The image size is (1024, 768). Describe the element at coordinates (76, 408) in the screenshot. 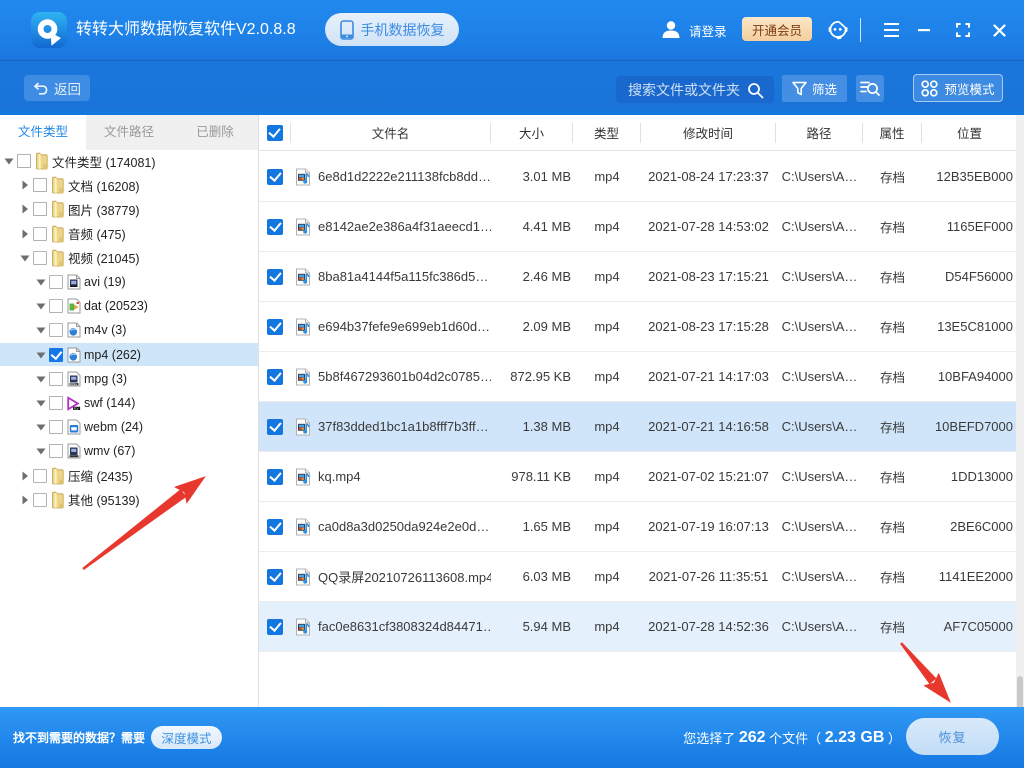

I see `svg-text: FLV` at that location.